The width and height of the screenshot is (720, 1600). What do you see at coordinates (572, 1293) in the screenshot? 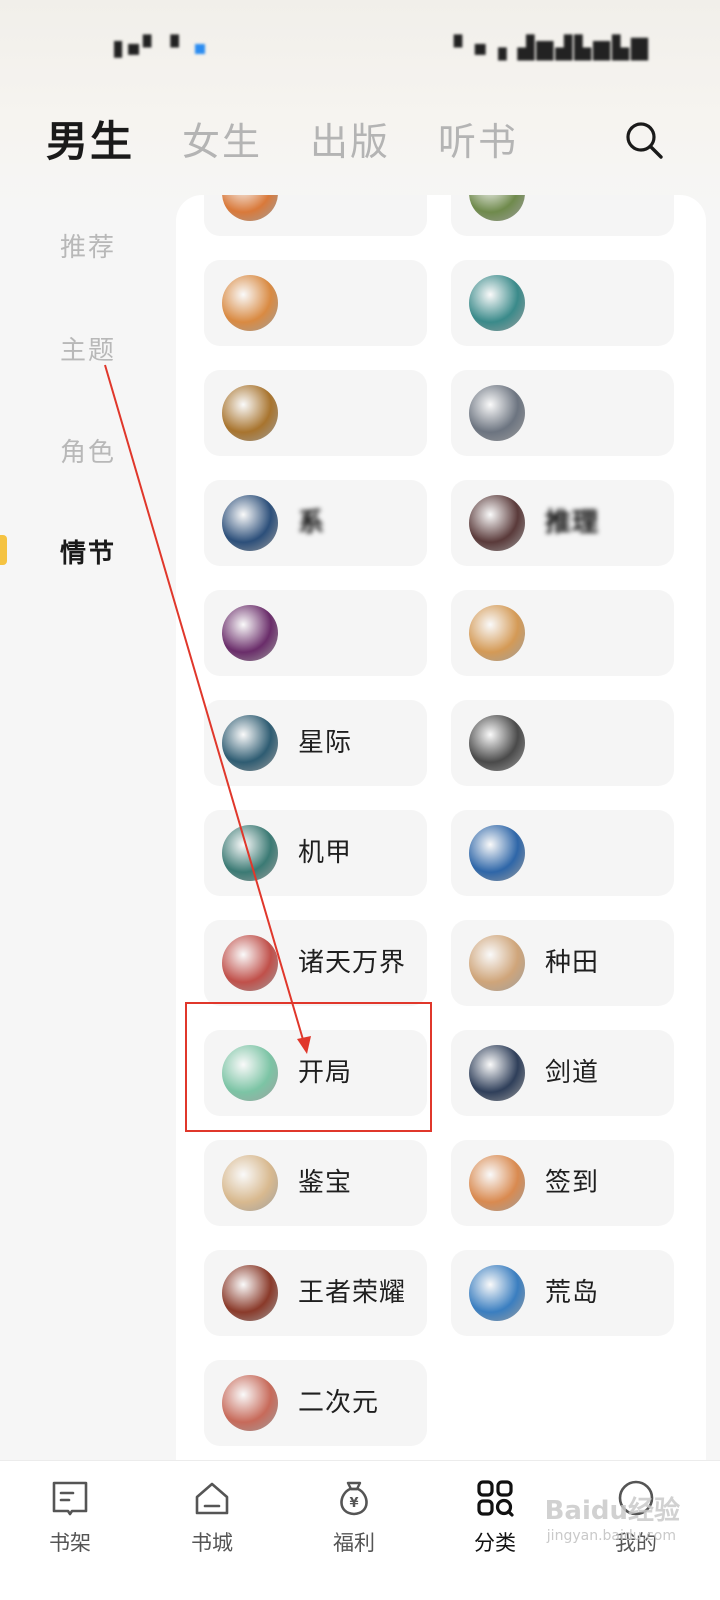
I see `category-label: 荒岛` at bounding box center [572, 1293].